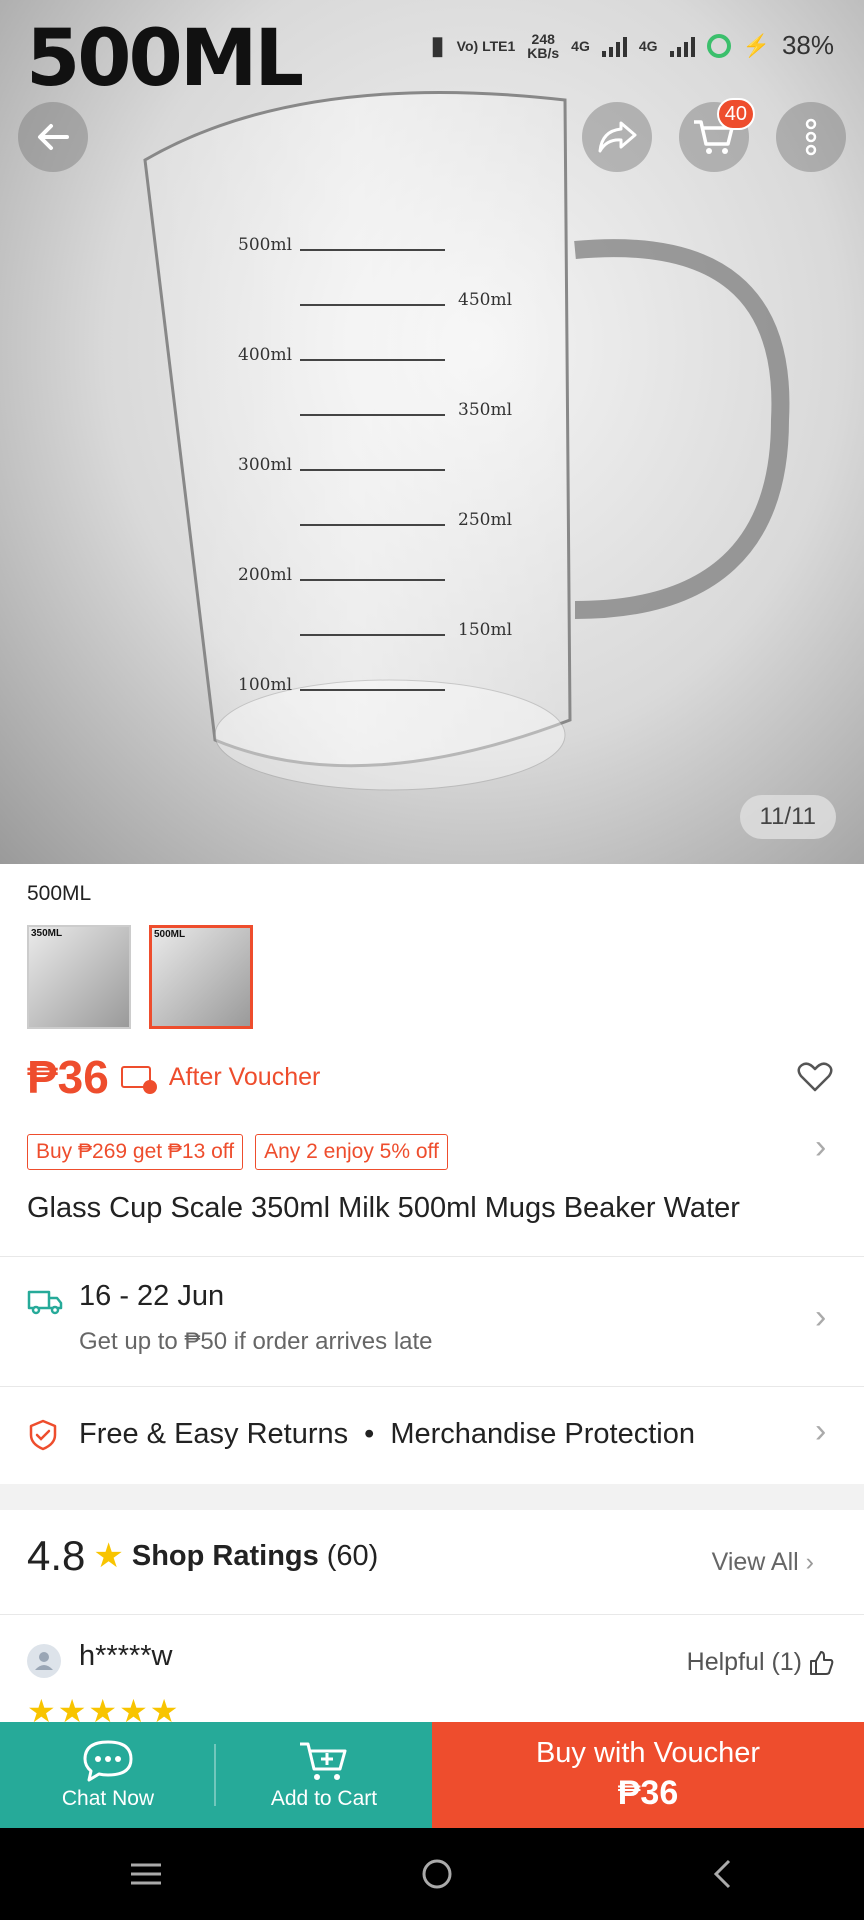 This screenshot has width=864, height=1920. I want to click on voucher-icon, so click(138, 1080).